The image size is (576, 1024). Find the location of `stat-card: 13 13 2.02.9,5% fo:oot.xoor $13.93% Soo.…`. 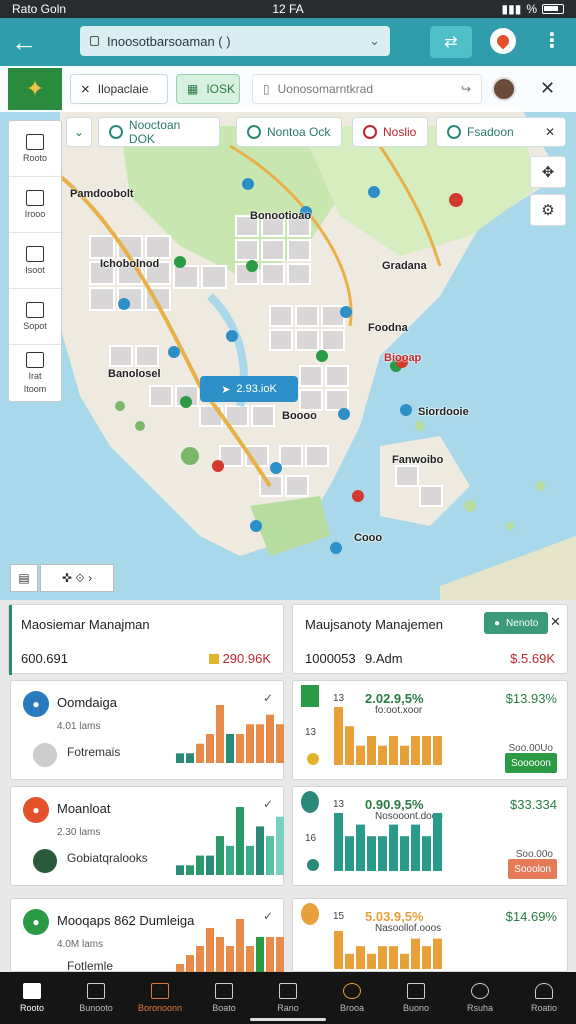

stat-card: 13 13 2.02.9,5% fo:oot.xoor $13.93% Soo.… is located at coordinates (430, 730).